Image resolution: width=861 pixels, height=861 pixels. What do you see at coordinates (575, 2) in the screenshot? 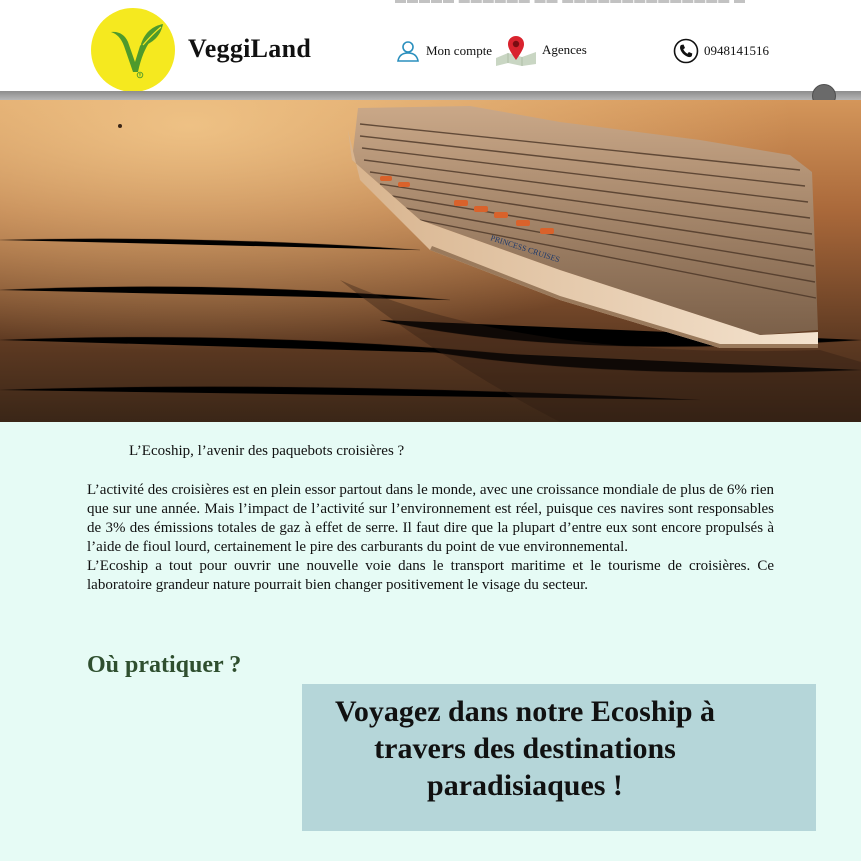
I see `header-ghost-text: ▬▬▬▬▬ ▬▬▬▬▬▬ ▬▬ ▬▬▬▬▬▬▬▬▬▬▬▬▬▬ ▬` at bounding box center [575, 2].